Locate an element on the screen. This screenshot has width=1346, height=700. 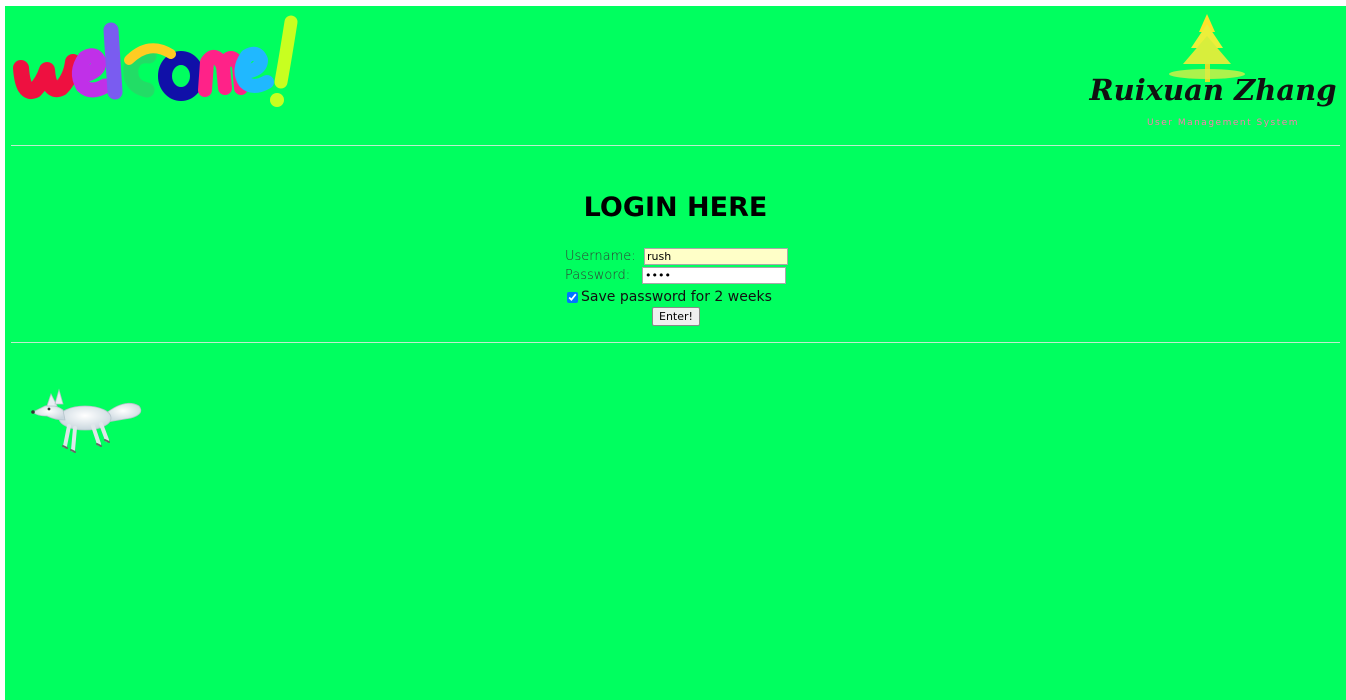
tree-icon is located at coordinates (1207, 48).